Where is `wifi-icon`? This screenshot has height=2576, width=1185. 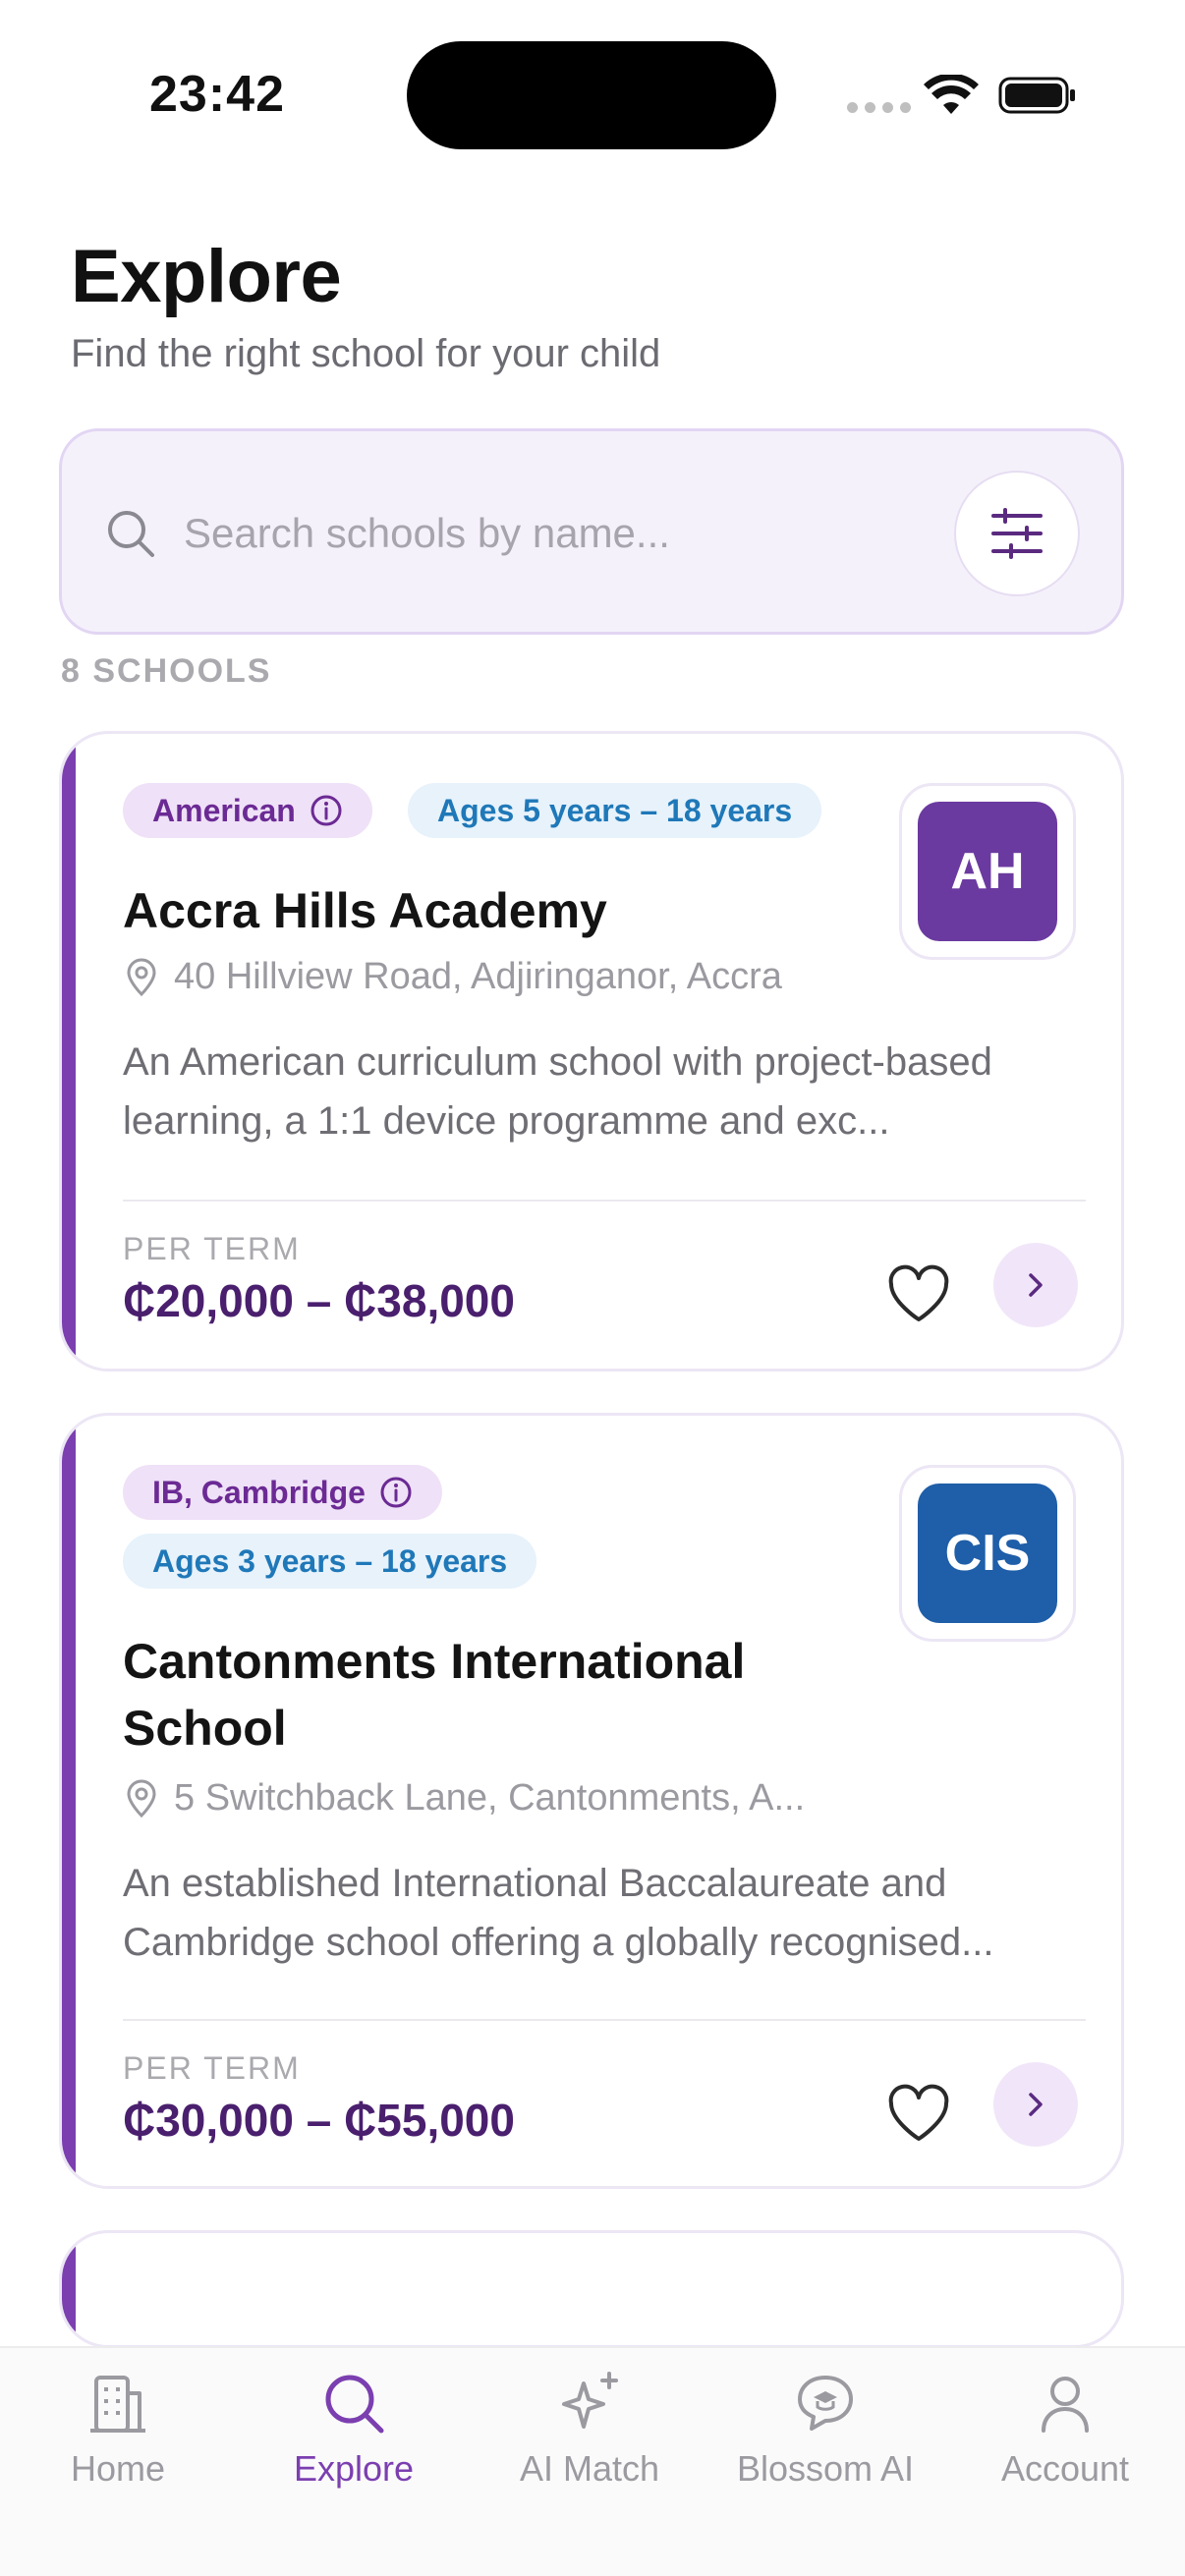 wifi-icon is located at coordinates (952, 94).